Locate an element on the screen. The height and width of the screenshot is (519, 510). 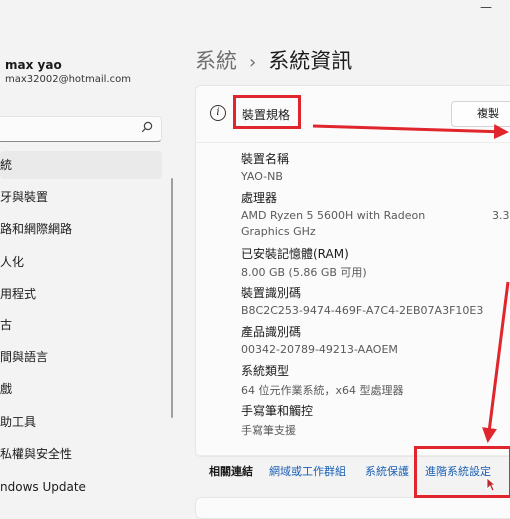
ram-label: 已安裝記憶體(RAM) is located at coordinates (295, 254).